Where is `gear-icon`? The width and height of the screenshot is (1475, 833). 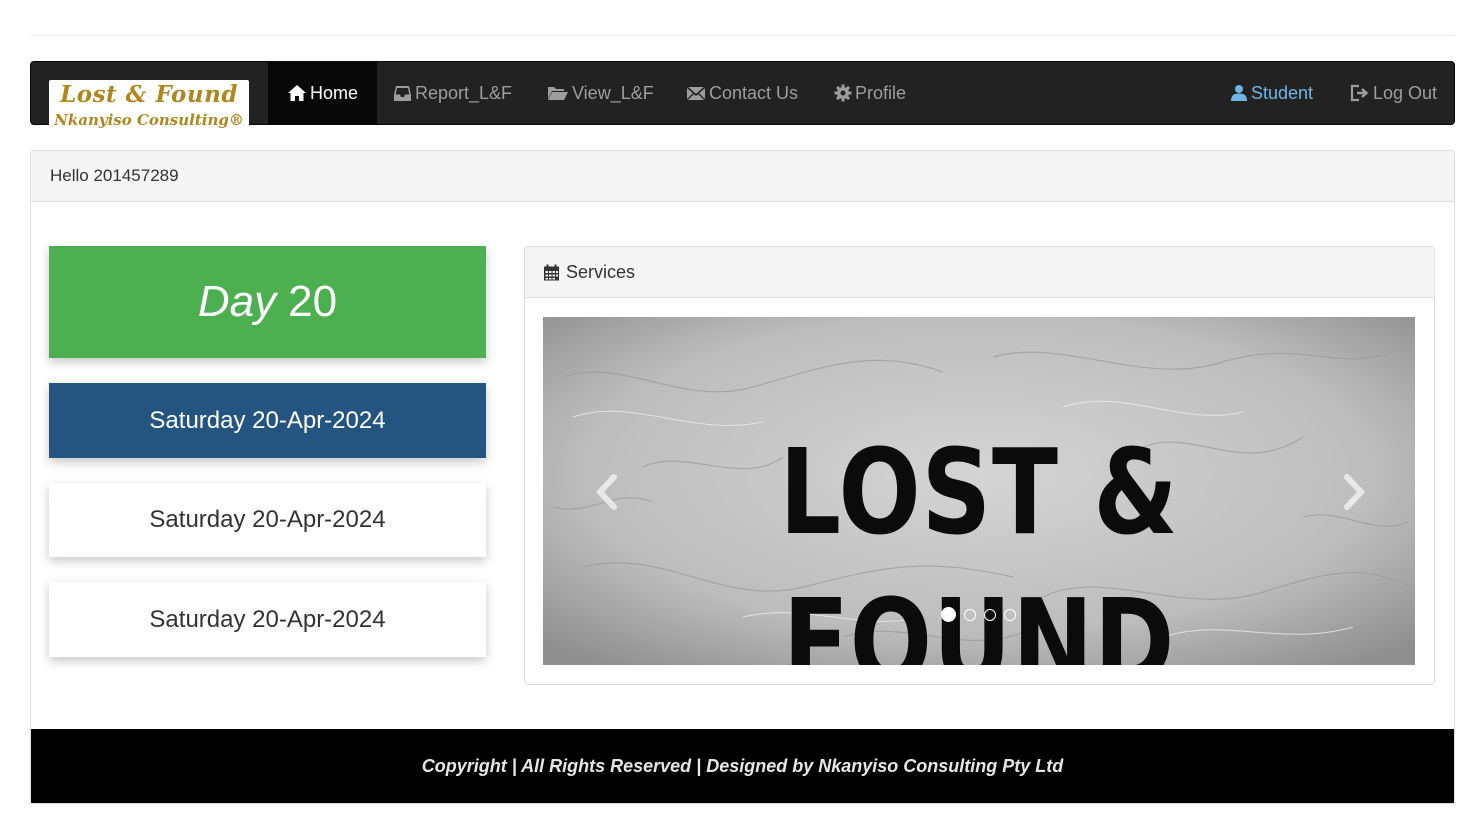 gear-icon is located at coordinates (843, 93).